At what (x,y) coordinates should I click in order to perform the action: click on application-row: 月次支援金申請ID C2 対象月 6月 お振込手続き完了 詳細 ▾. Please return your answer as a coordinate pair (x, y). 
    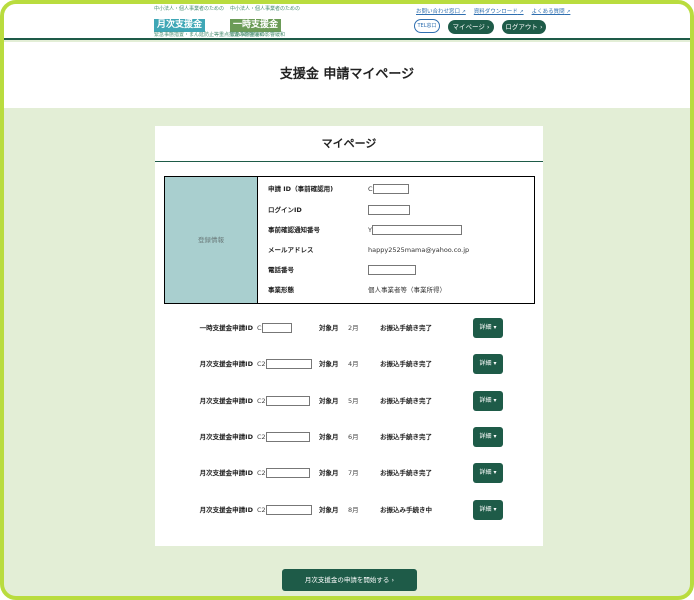
    Looking at the image, I should click on (349, 437).